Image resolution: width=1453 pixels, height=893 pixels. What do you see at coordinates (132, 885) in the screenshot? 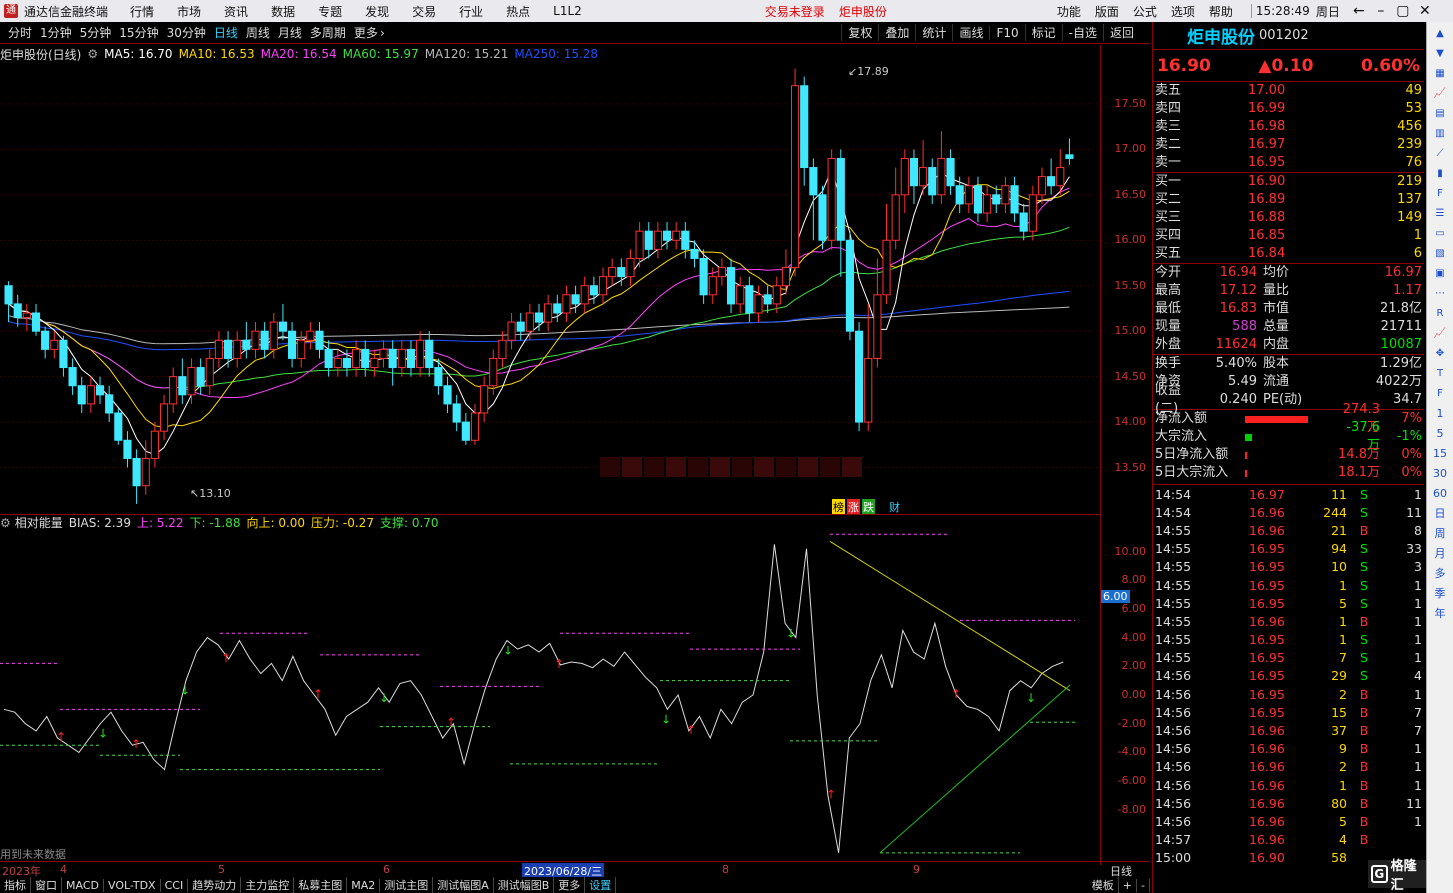
I see `indicator-tab: VOL-TDX` at bounding box center [132, 885].